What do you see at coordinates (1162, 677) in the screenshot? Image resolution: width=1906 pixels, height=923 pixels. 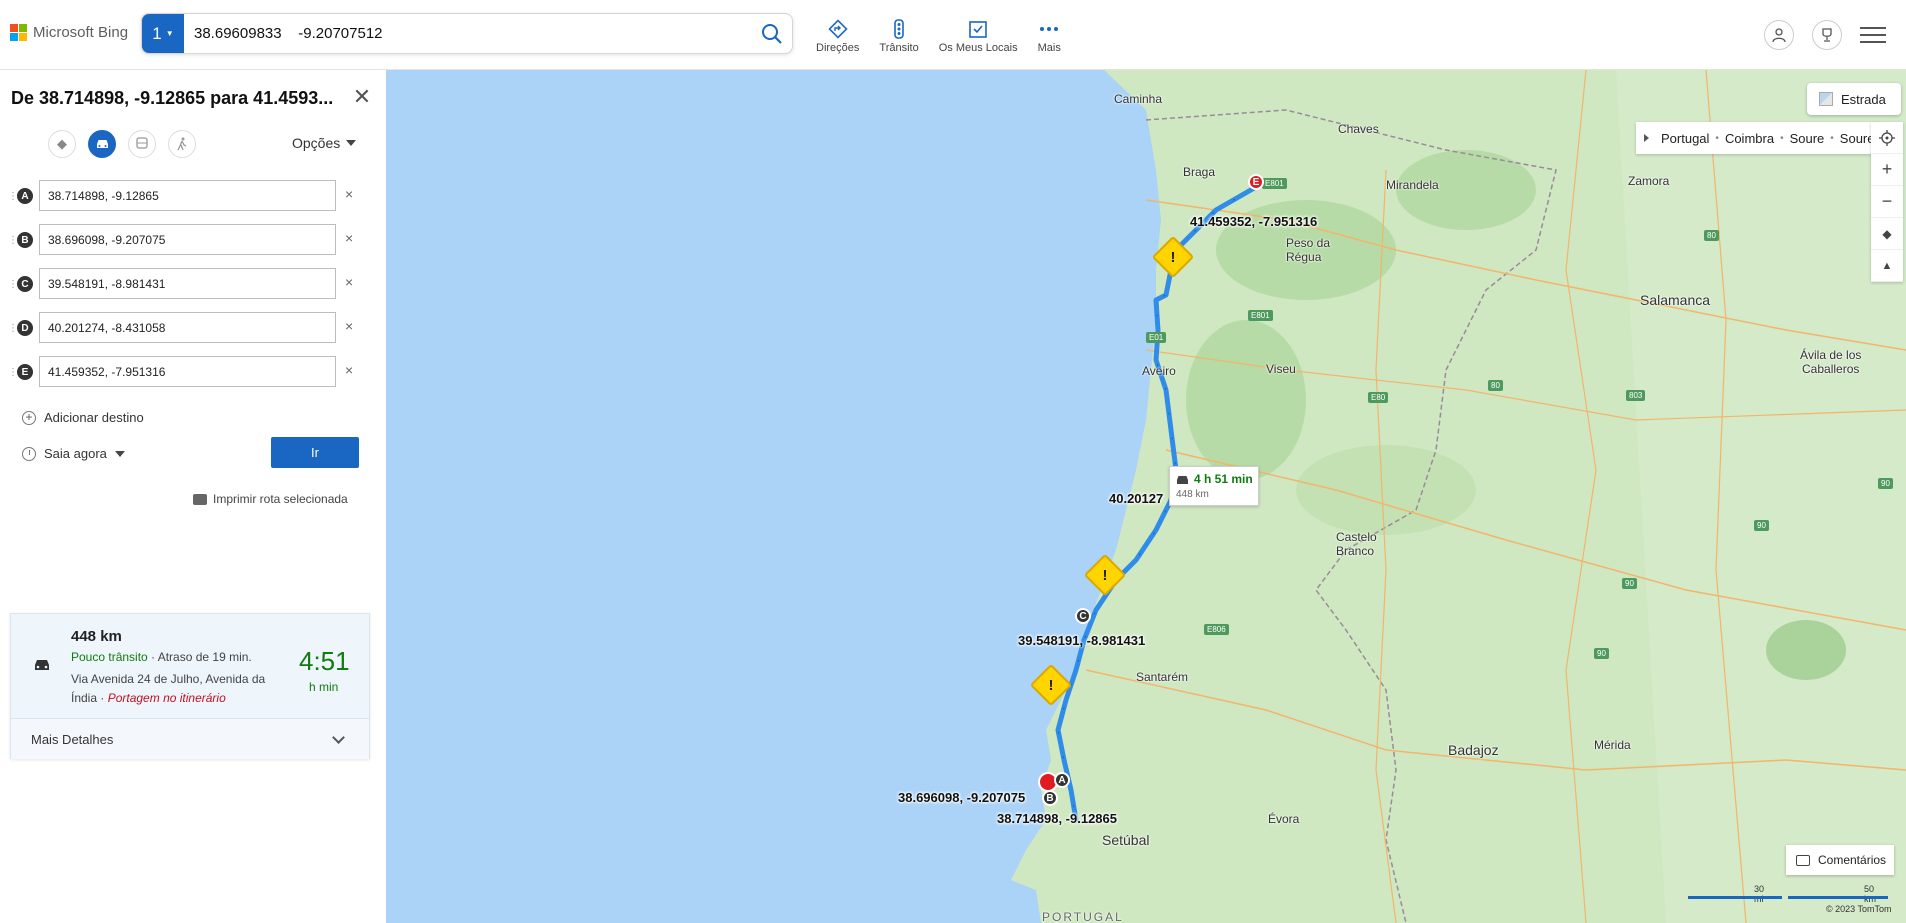 I see `place-label: Santarém` at bounding box center [1162, 677].